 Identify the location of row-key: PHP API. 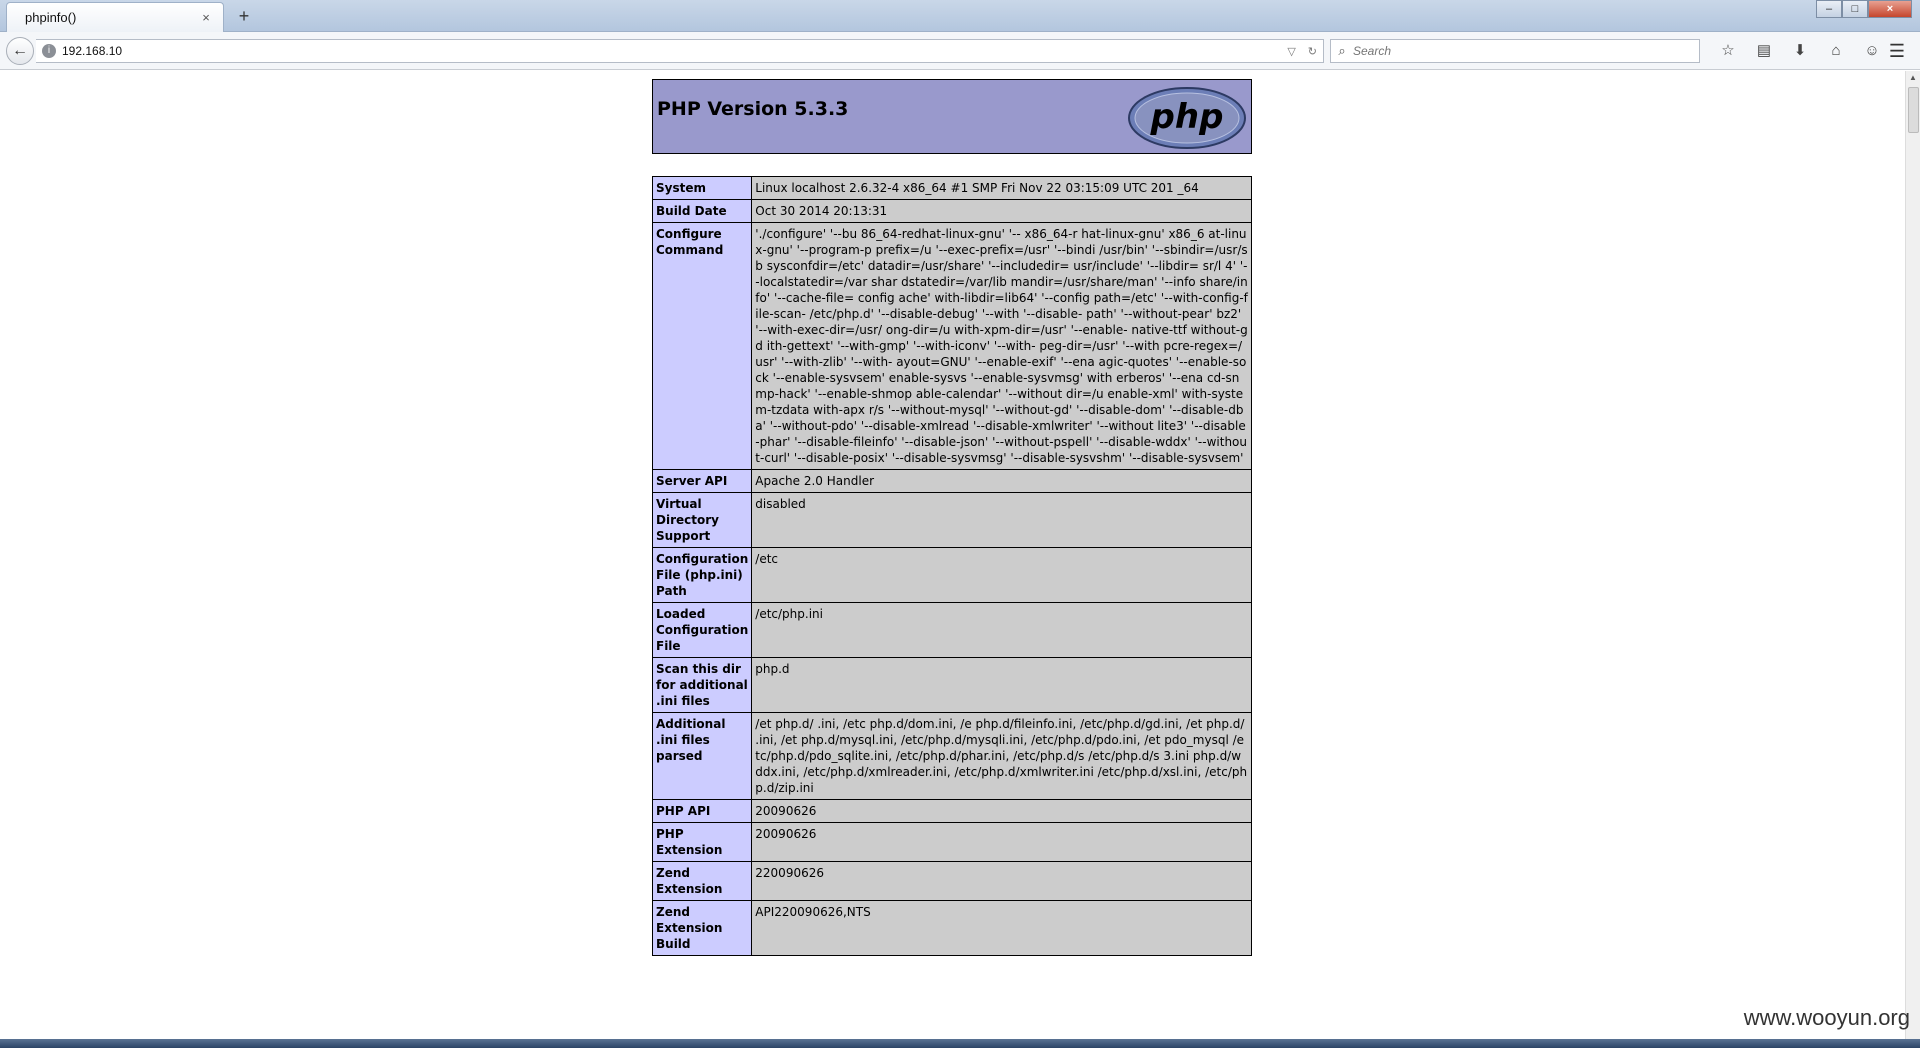
(702, 811).